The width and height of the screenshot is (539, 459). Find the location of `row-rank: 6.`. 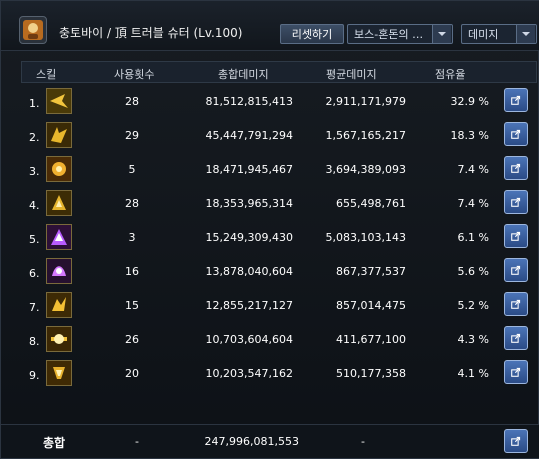

row-rank: 6. is located at coordinates (34, 273).